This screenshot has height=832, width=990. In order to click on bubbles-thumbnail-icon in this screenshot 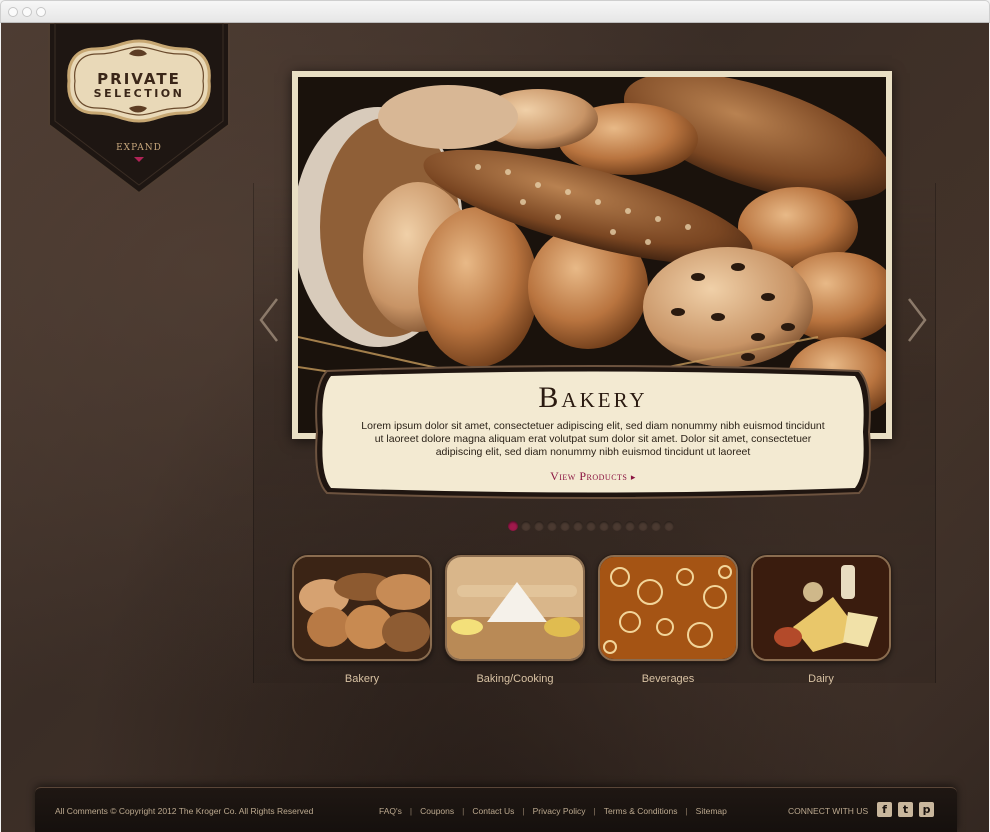, I will do `click(668, 608)`.